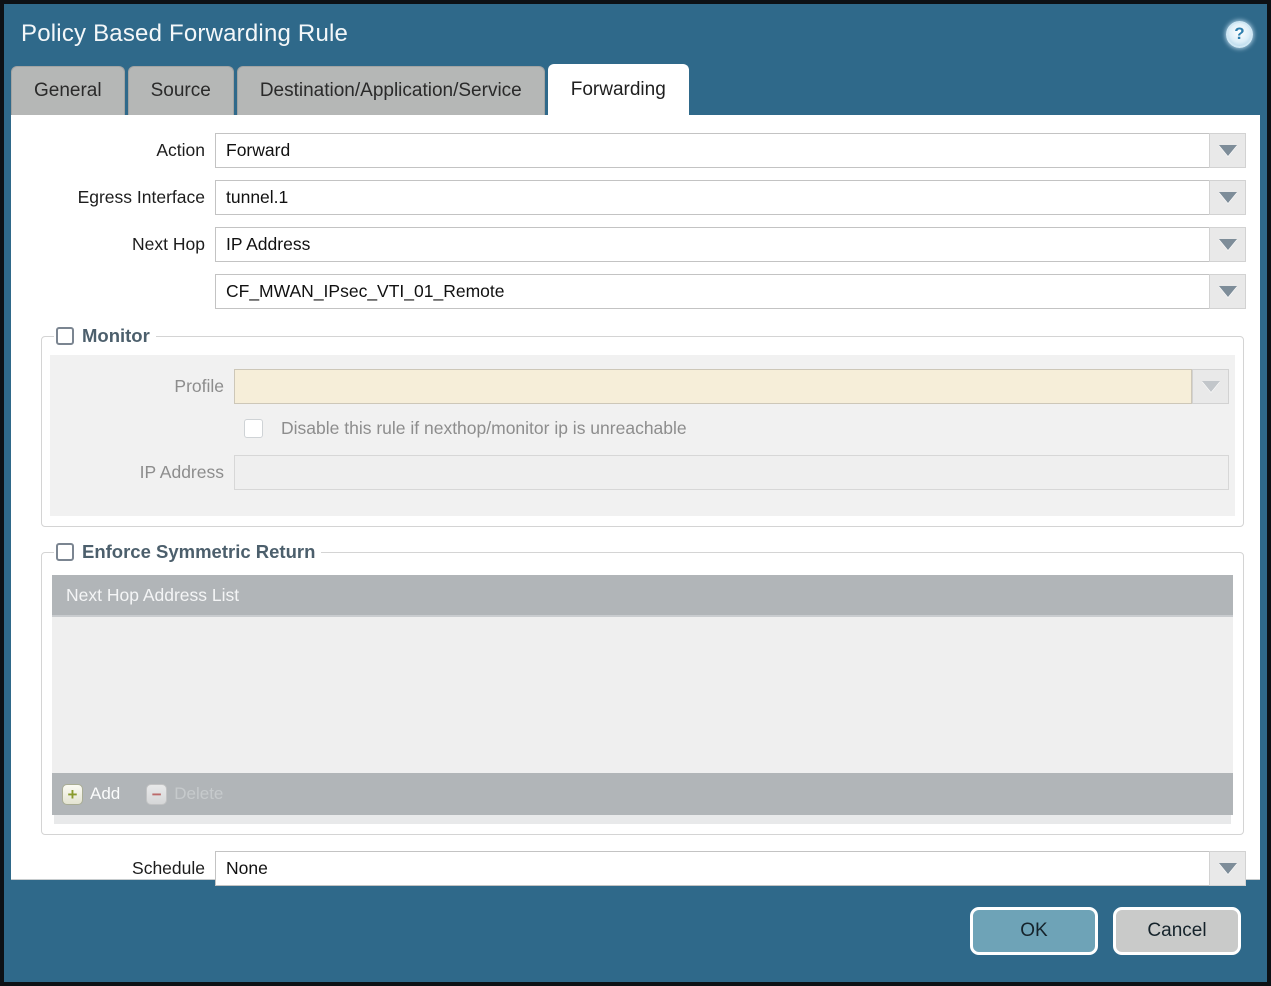 The image size is (1271, 986). I want to click on action-dropdown: Forward, so click(730, 150).